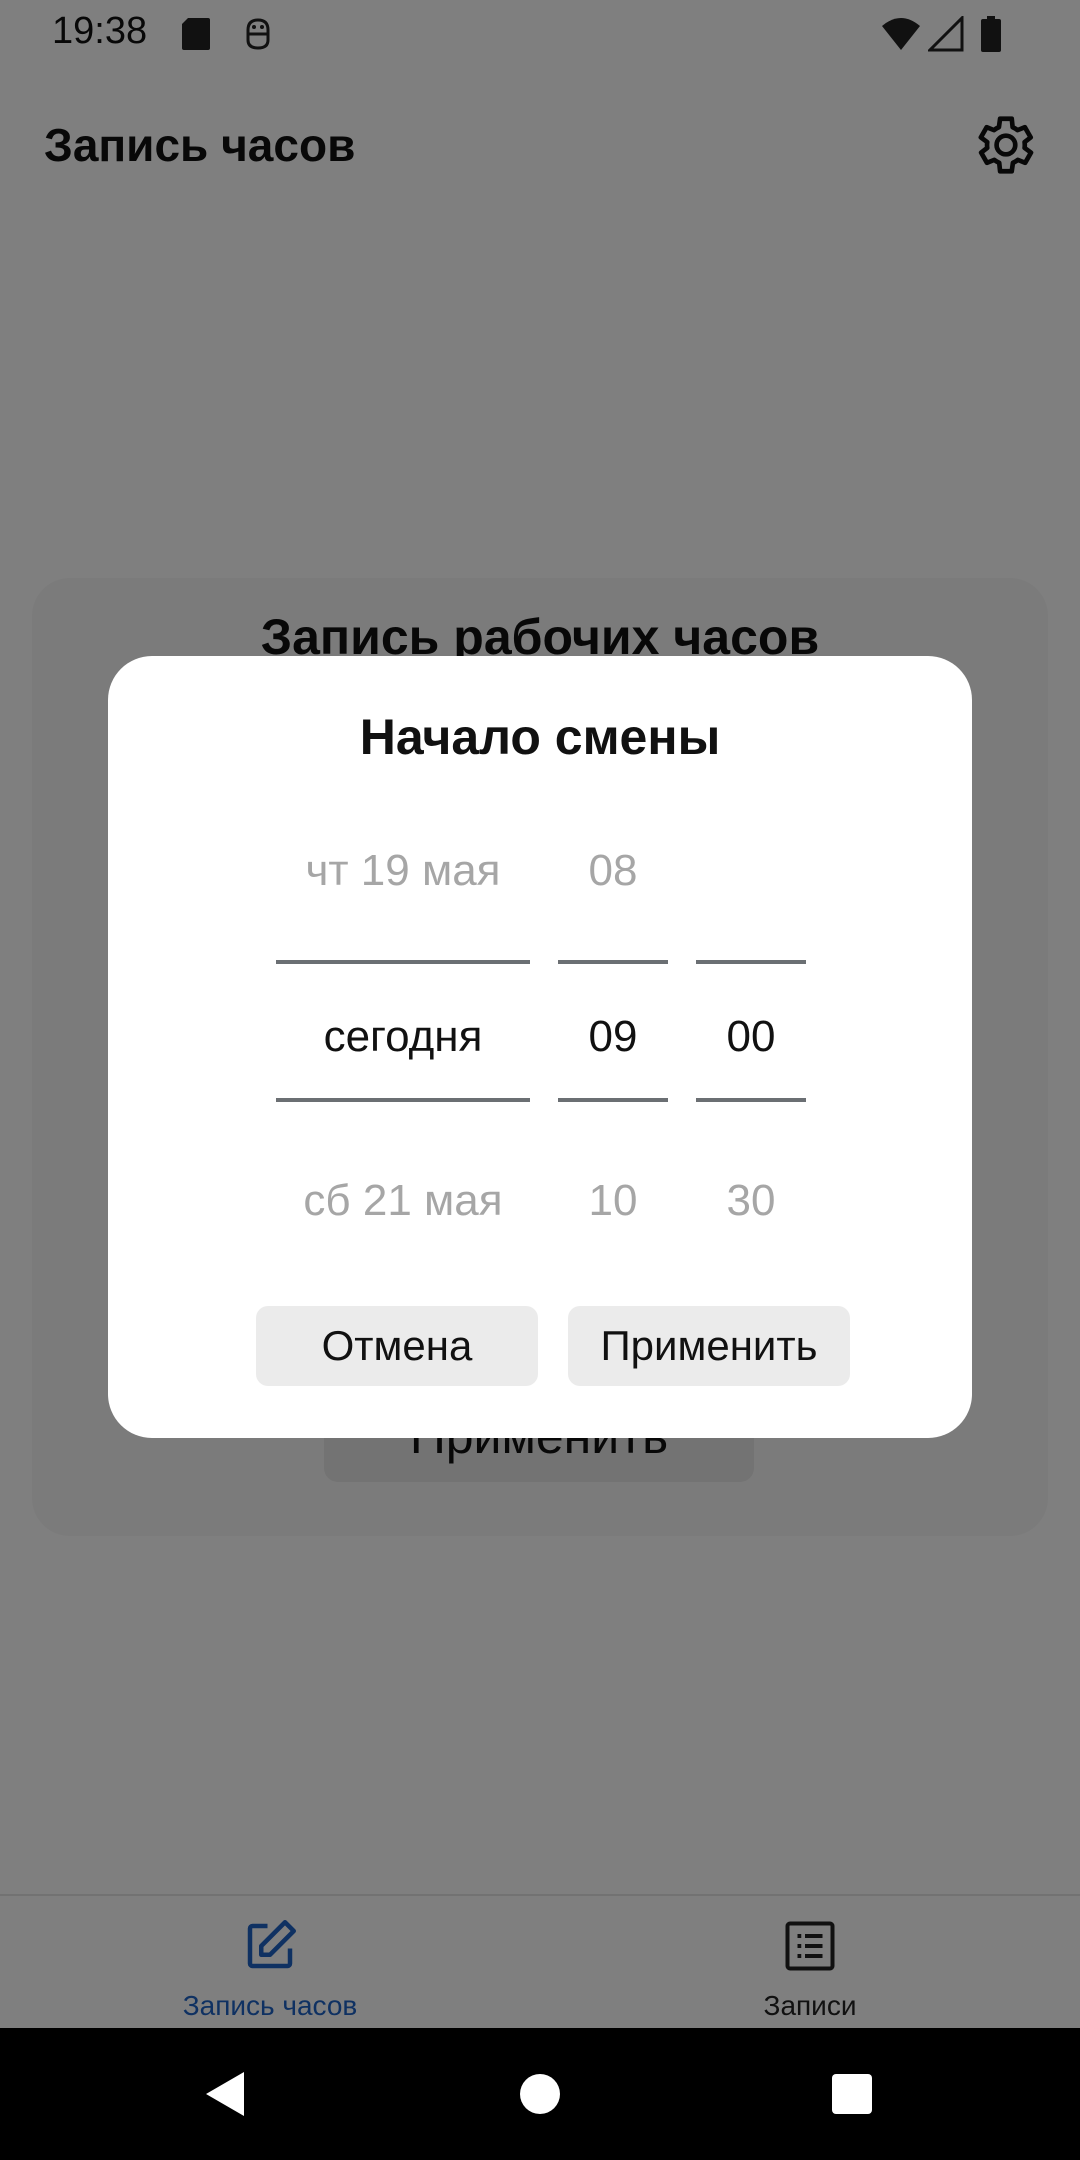 The width and height of the screenshot is (1080, 2160). I want to click on hour-option-next: 10, so click(613, 1201).